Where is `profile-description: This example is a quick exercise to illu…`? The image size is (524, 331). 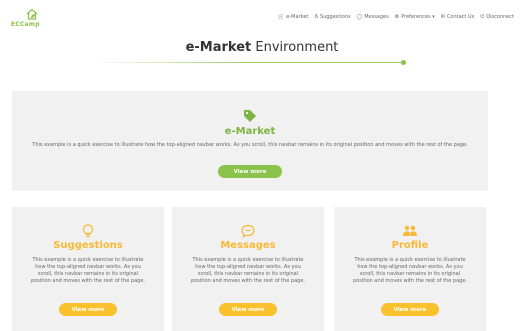 profile-description: This example is a quick exercise to illu… is located at coordinates (410, 270).